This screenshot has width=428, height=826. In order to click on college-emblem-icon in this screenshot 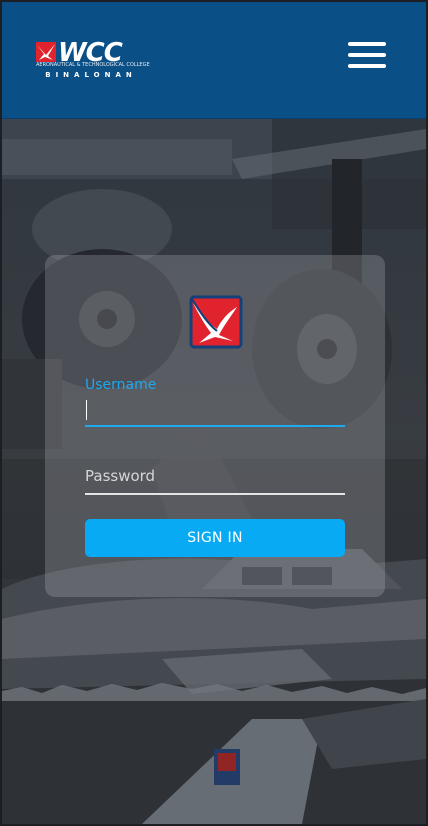, I will do `click(216, 322)`.